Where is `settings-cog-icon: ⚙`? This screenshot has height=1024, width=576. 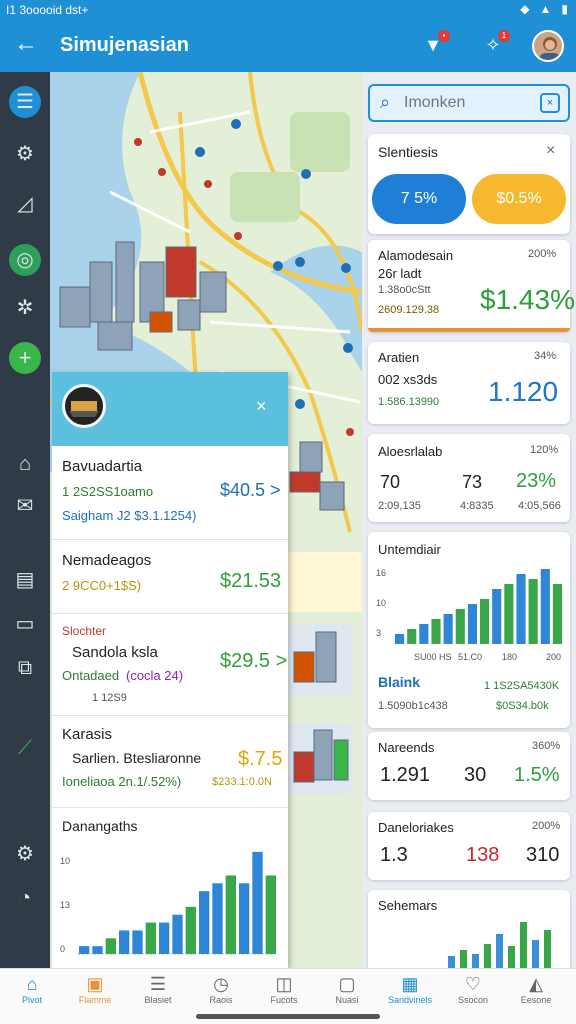 settings-cog-icon: ⚙ is located at coordinates (25, 154).